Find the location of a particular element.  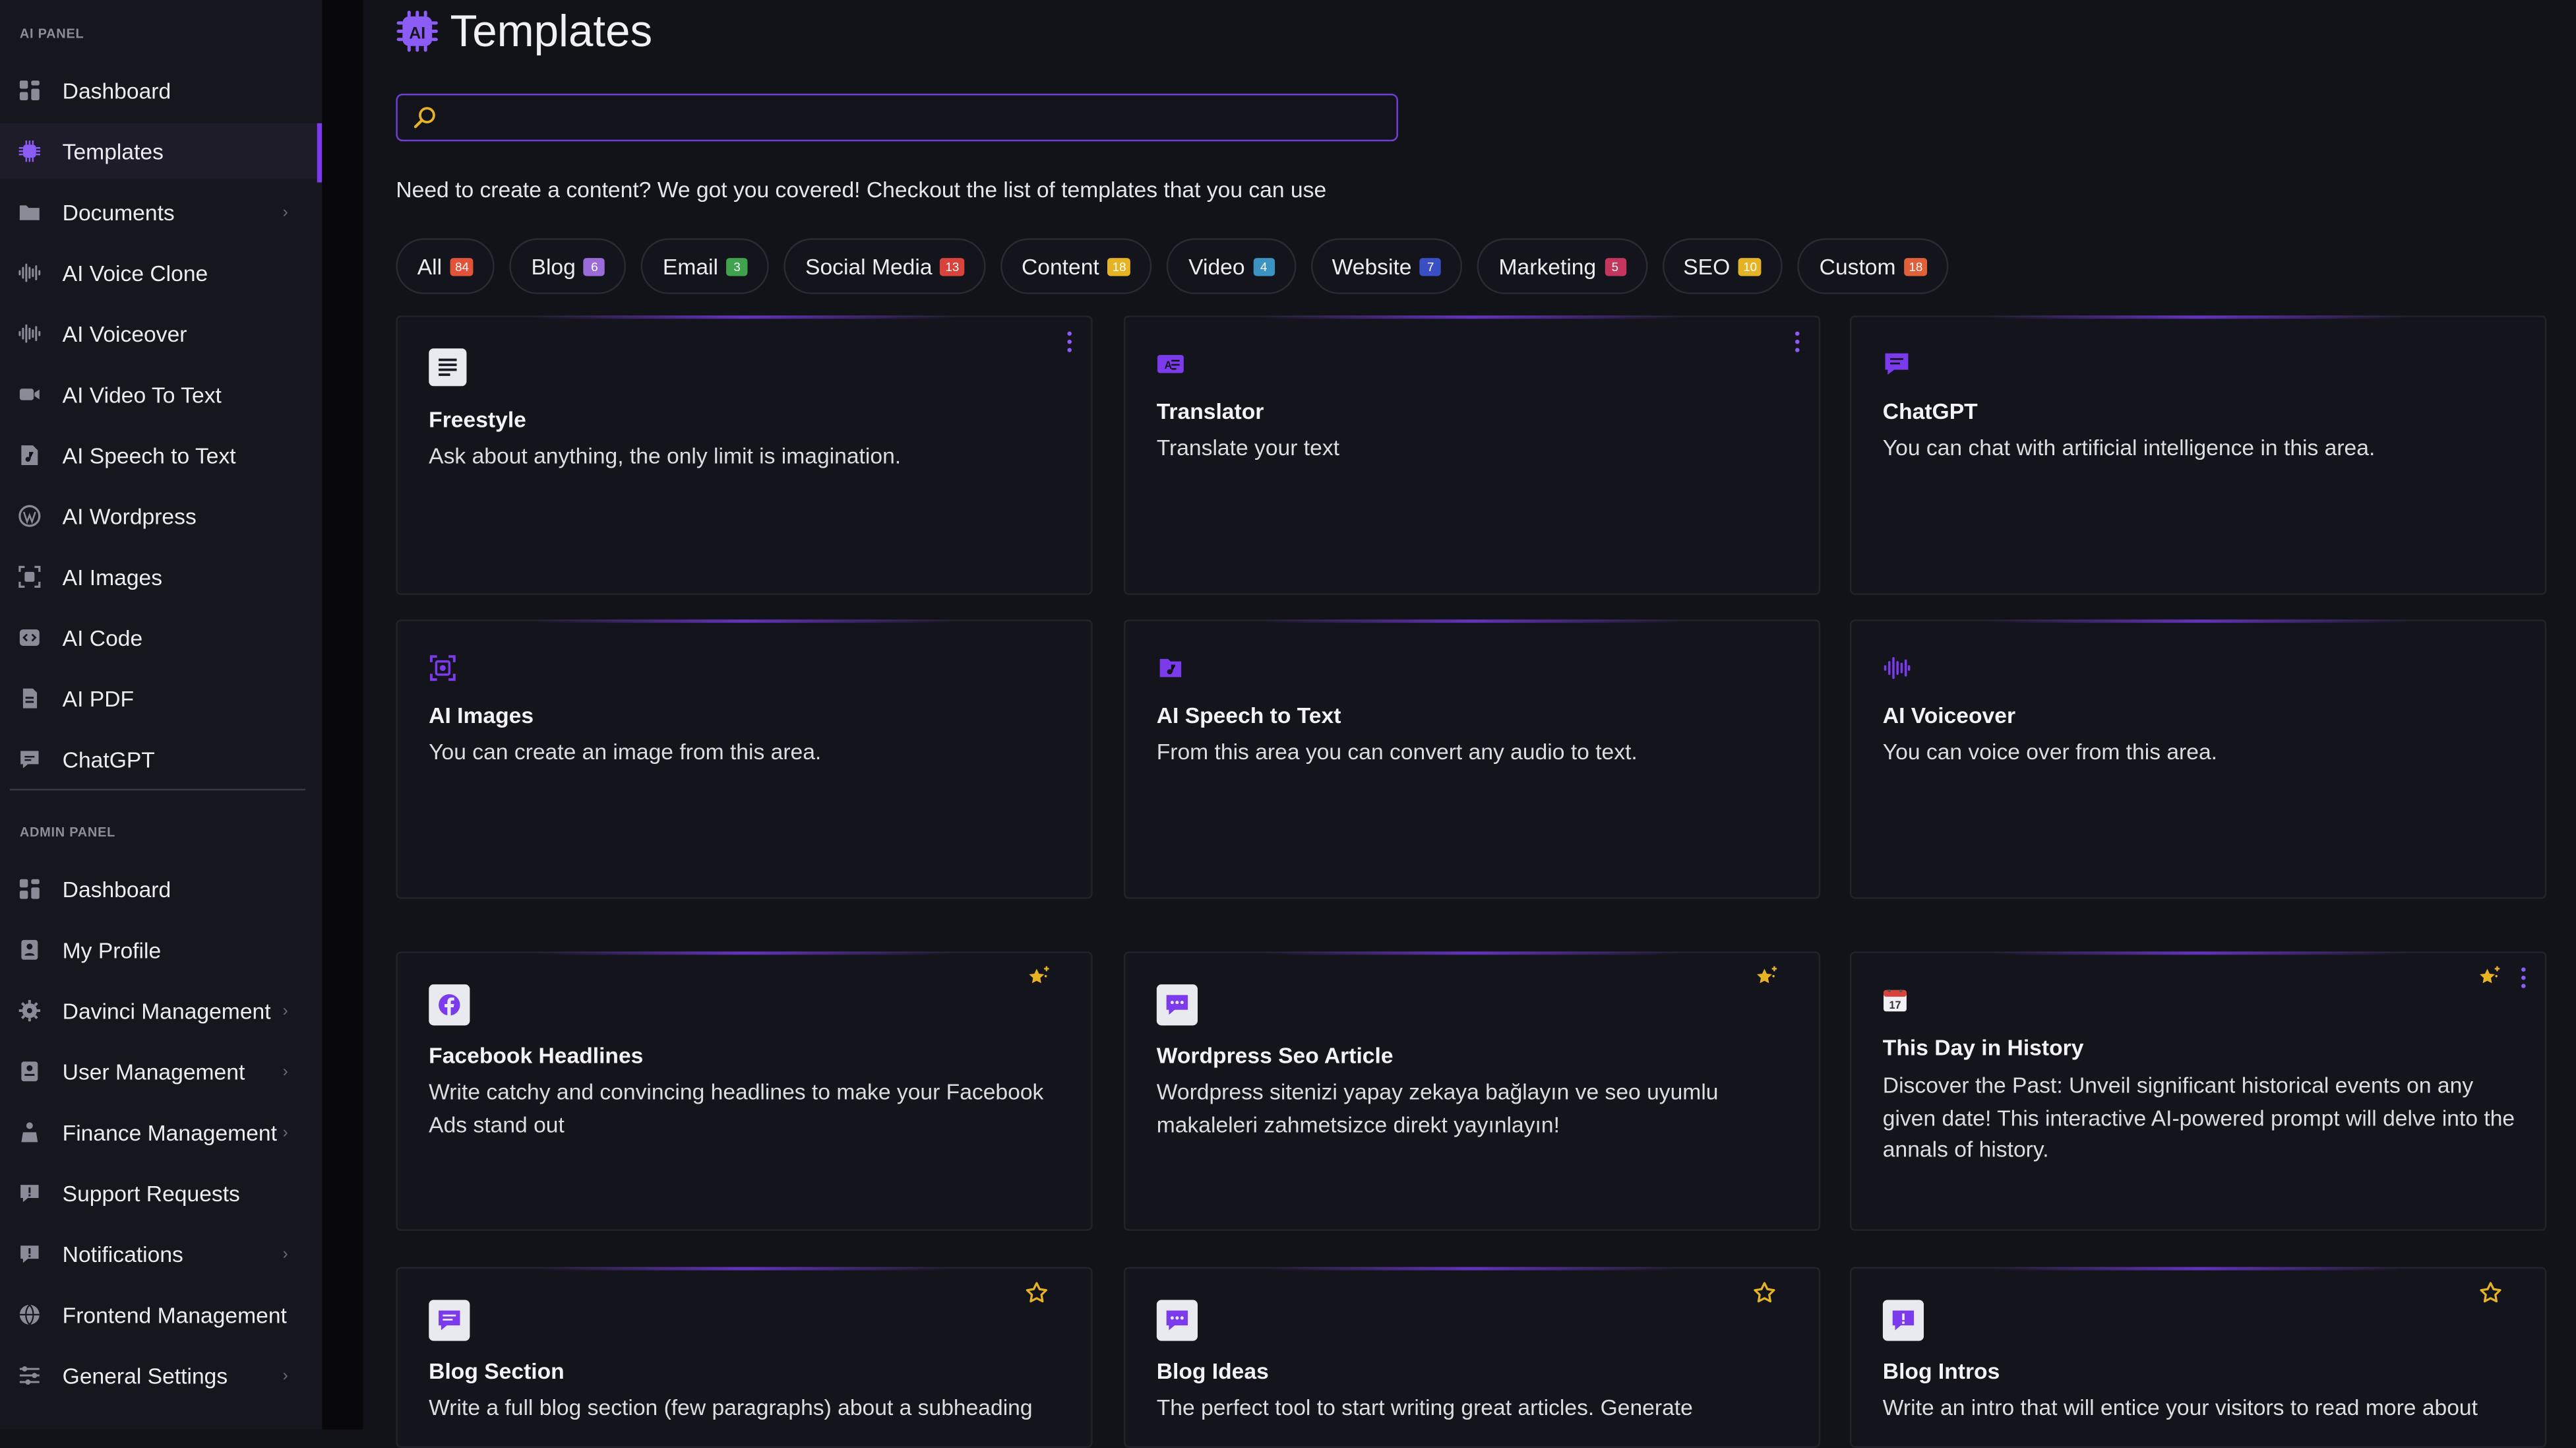

filter-seo: SEO 10 is located at coordinates (1722, 266).